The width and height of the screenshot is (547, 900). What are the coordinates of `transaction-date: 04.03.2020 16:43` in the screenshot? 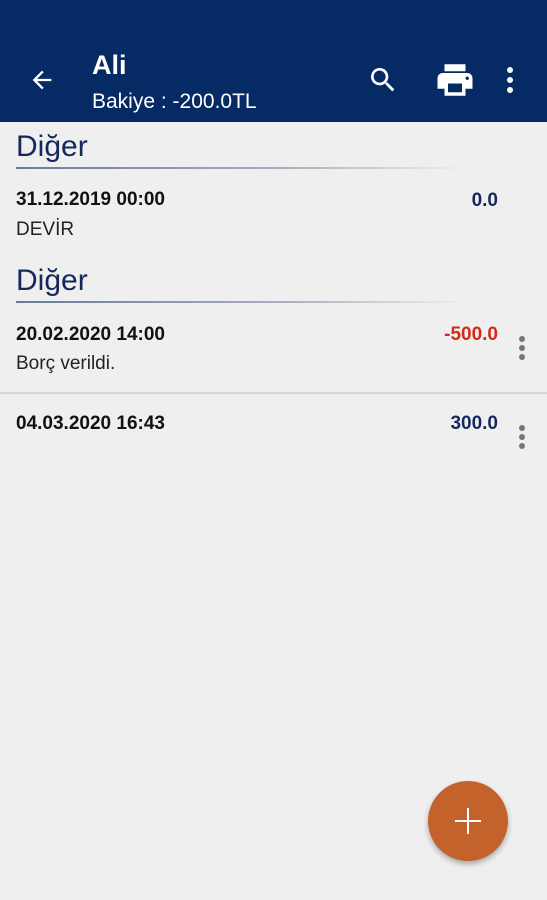 It's located at (90, 423).